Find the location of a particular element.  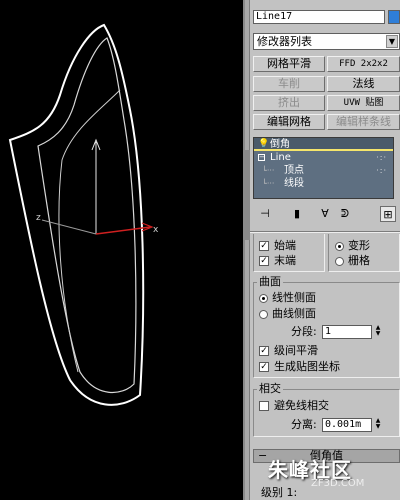

grid-label: 栅格 is located at coordinates (359, 260).